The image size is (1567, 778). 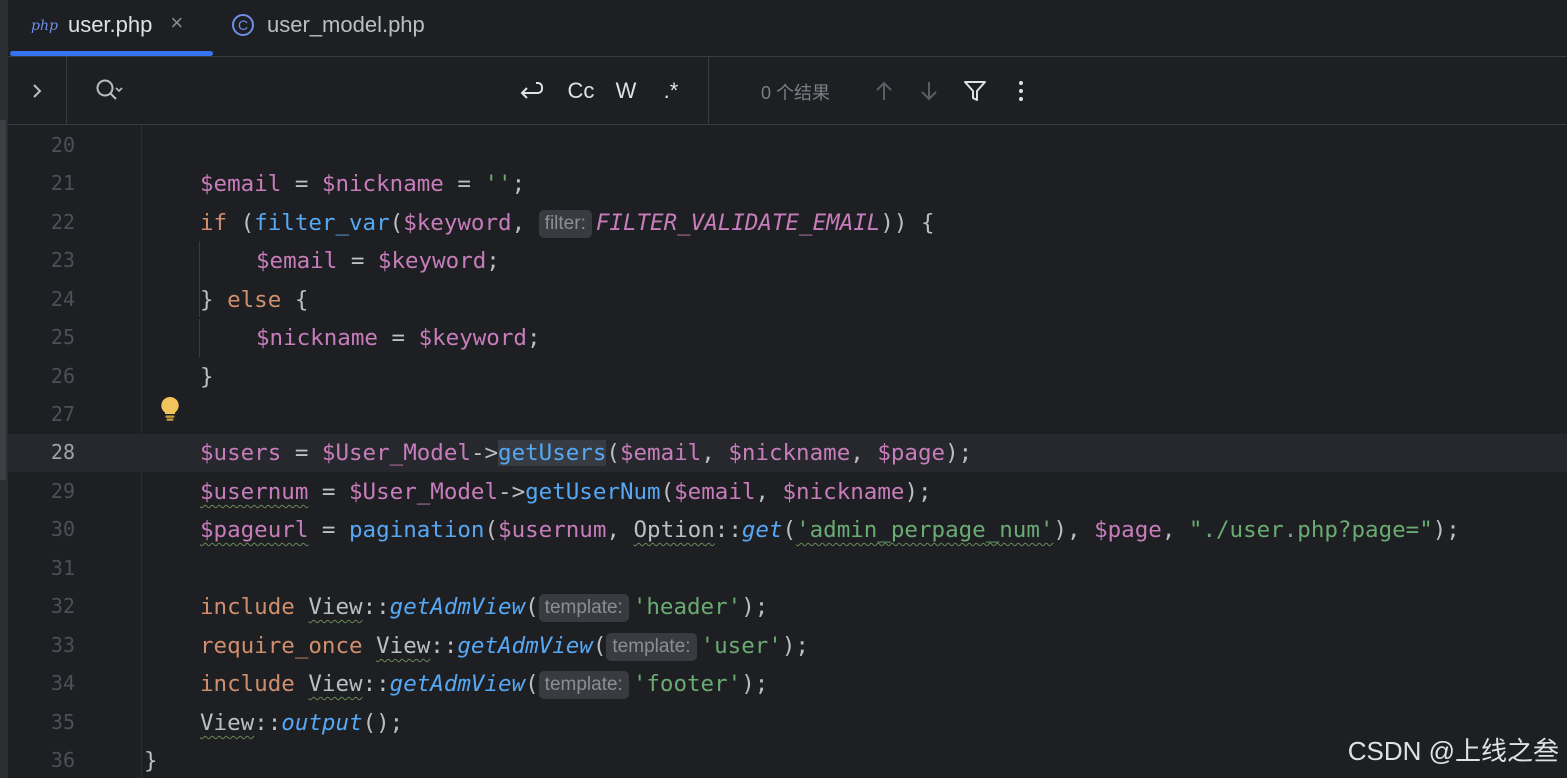 I want to click on chevron-right-icon, so click(x=37, y=90).